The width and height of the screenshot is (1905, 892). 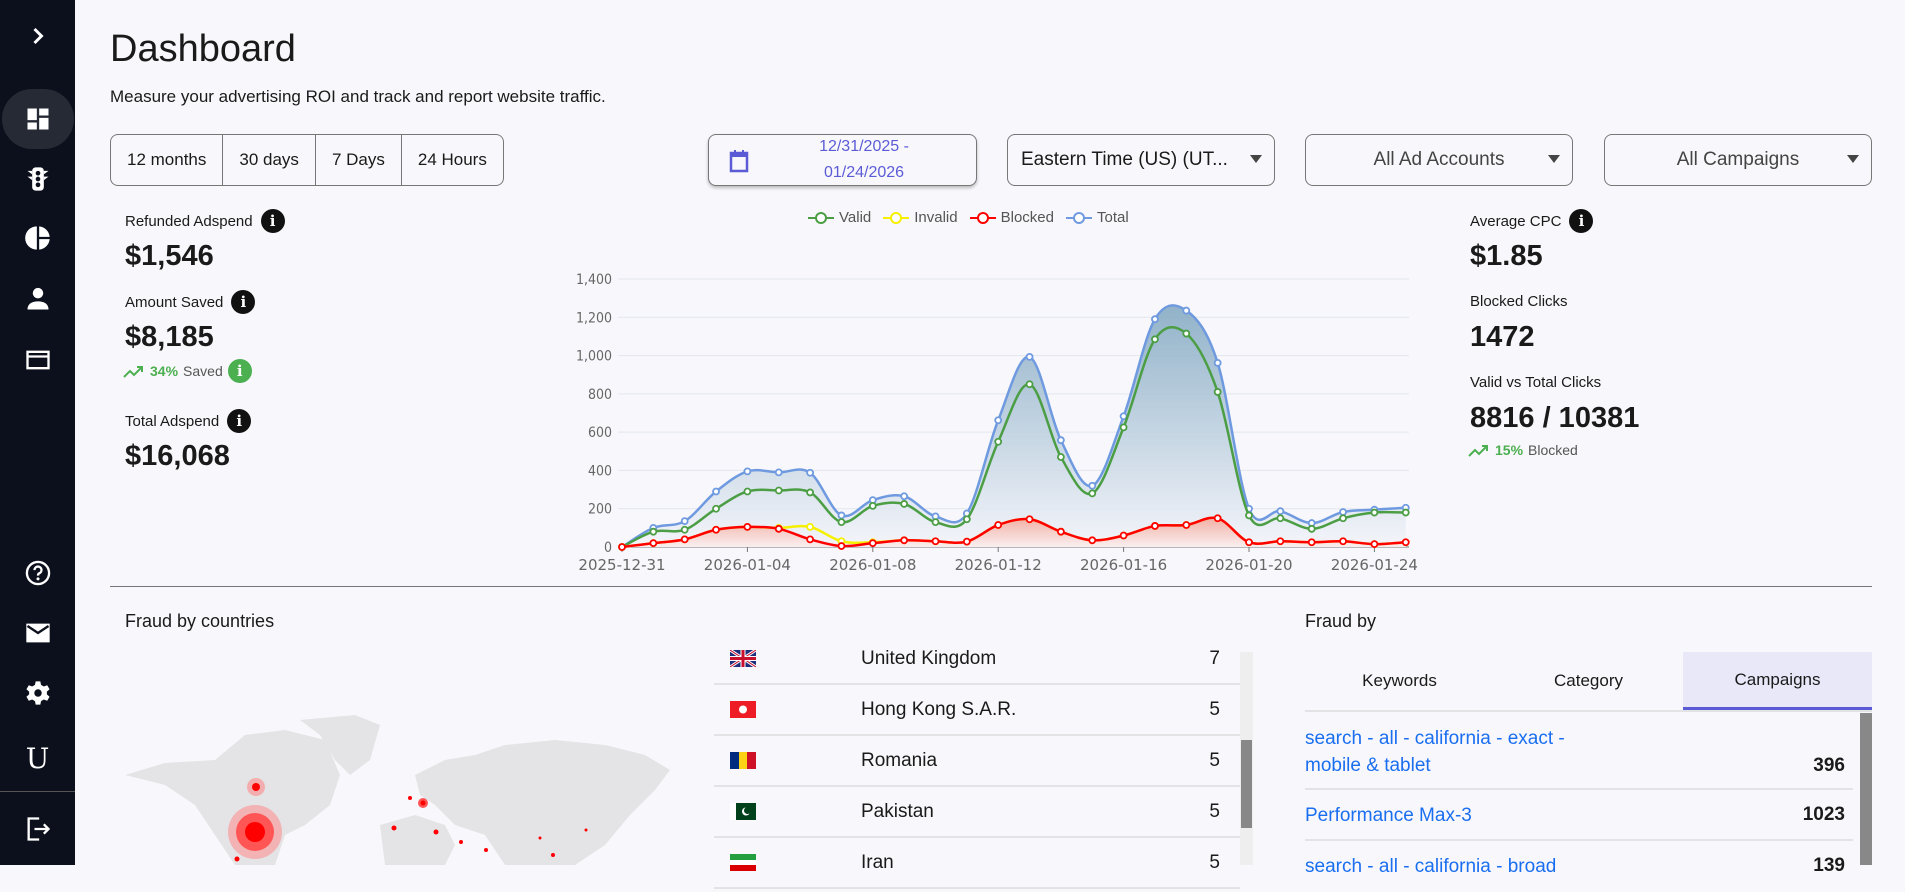 I want to click on total-area, so click(x=1014, y=426).